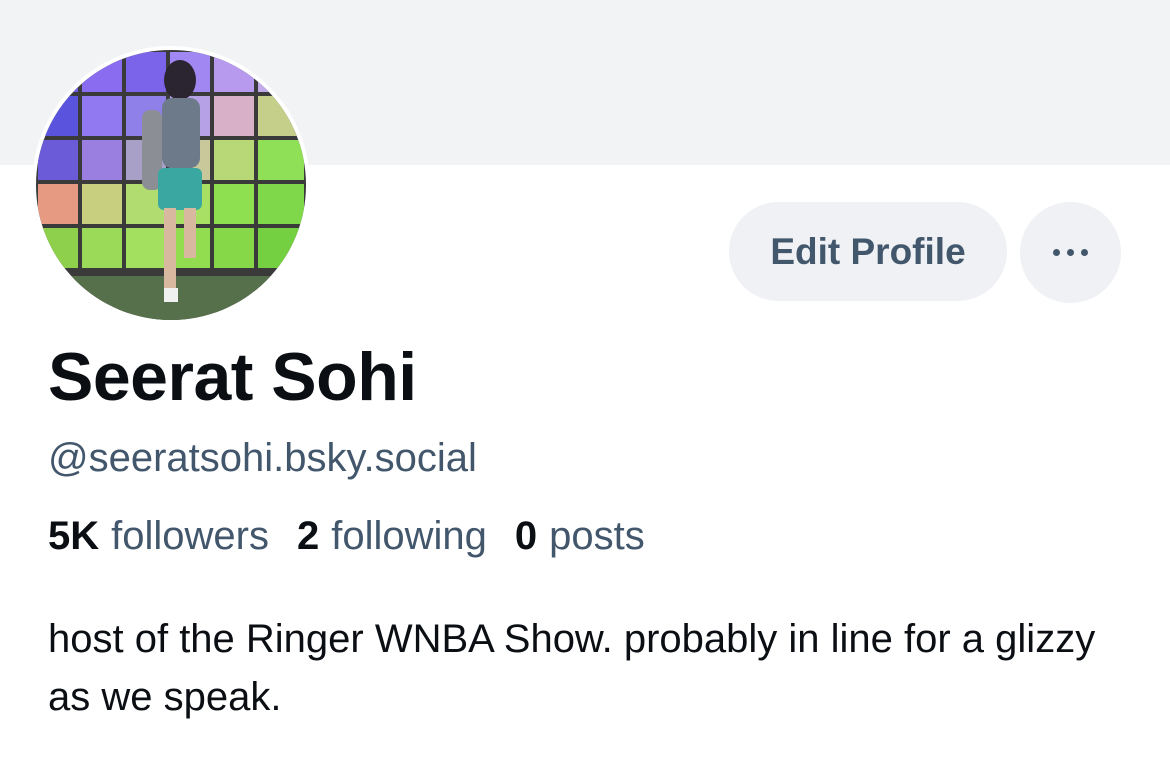 This screenshot has height=757, width=1170. I want to click on profile-stats: 5K followers 2 following 0 posts, so click(360, 536).